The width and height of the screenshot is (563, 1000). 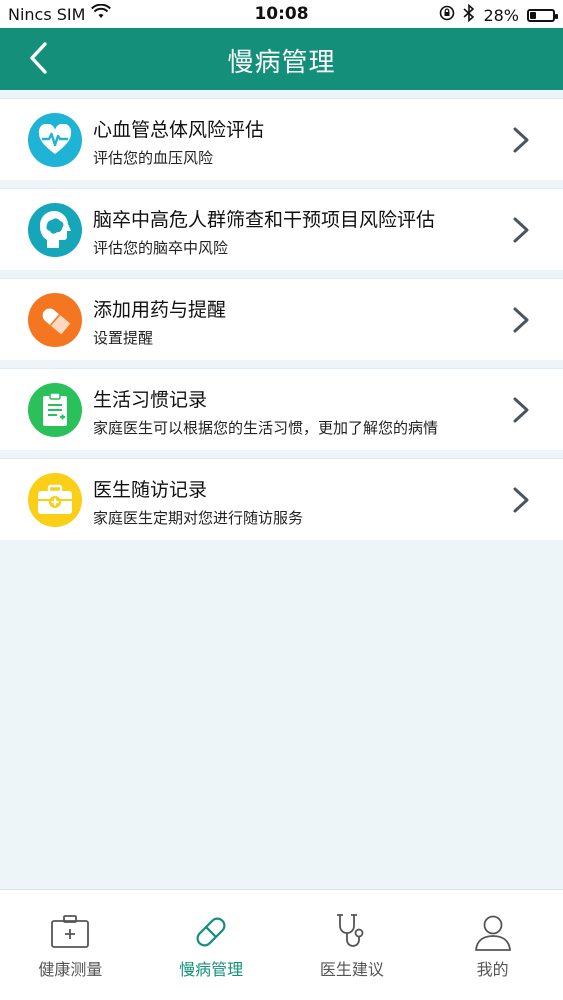 What do you see at coordinates (160, 310) in the screenshot?
I see `item-title: 添加用药与提醒` at bounding box center [160, 310].